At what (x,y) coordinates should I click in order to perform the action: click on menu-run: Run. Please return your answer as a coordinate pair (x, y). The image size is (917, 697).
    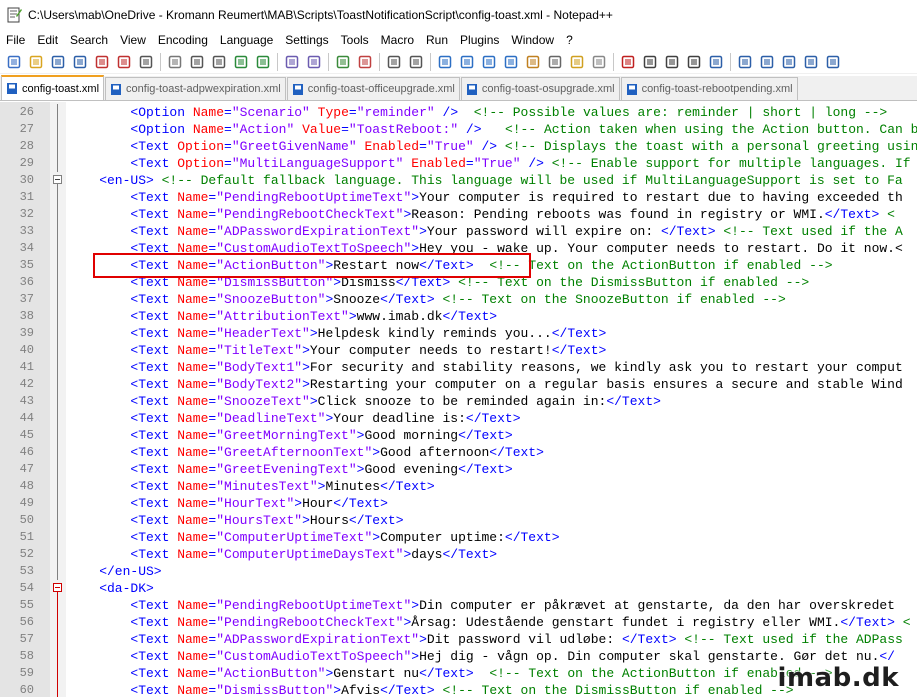
    Looking at the image, I should click on (437, 40).